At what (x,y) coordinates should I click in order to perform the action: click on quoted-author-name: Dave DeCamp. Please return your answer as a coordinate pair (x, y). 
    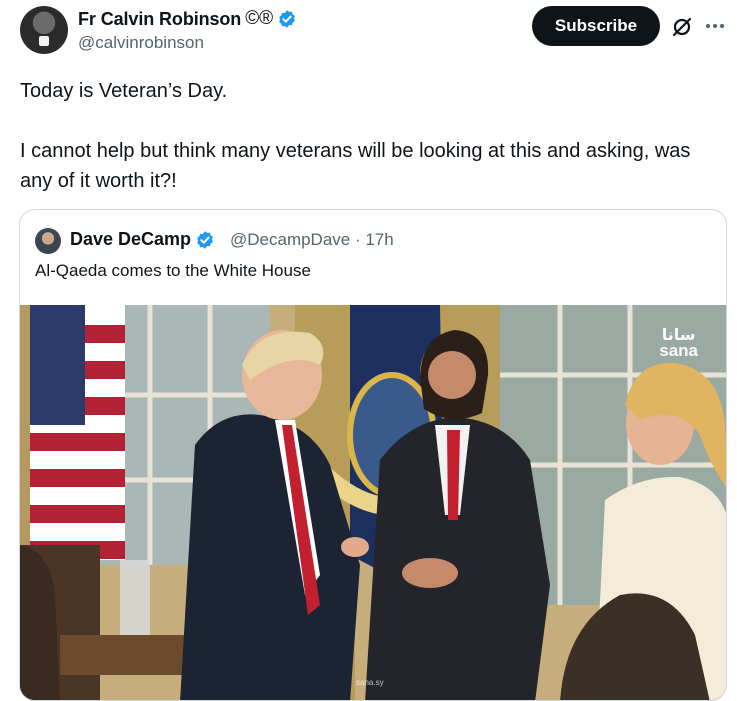
    Looking at the image, I should click on (142, 239).